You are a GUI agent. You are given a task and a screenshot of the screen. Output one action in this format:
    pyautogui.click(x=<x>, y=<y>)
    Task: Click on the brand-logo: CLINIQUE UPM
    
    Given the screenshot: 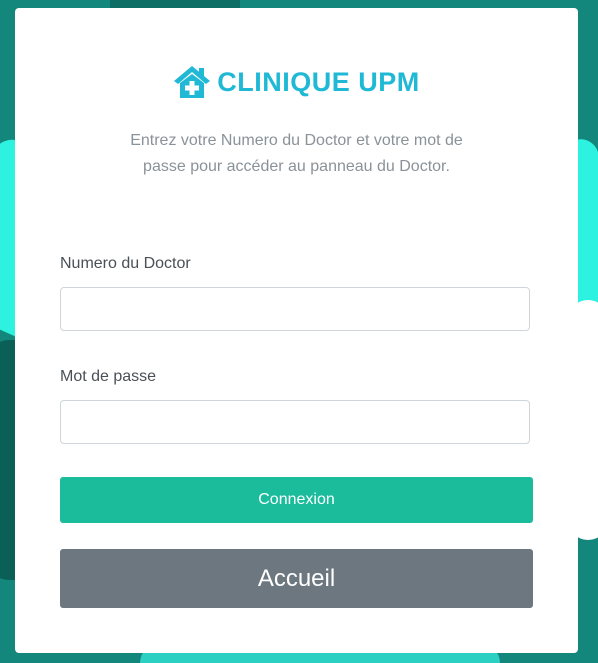 What is the action you would take?
    pyautogui.click(x=296, y=82)
    